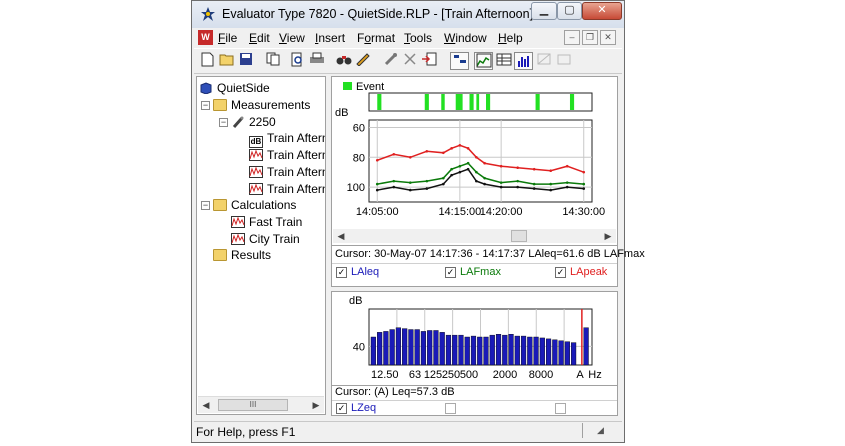 The image size is (845, 446). I want to click on spectrum-button, so click(523, 61).